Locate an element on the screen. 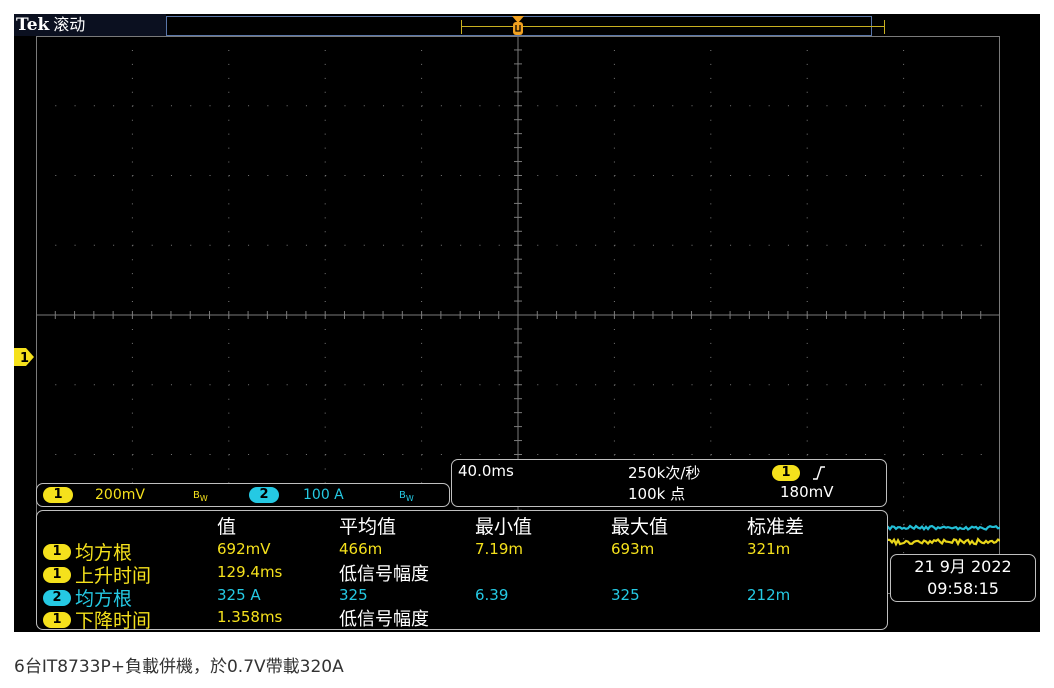 This screenshot has height=688, width=1054. cell-mean: 325 is located at coordinates (353, 595).